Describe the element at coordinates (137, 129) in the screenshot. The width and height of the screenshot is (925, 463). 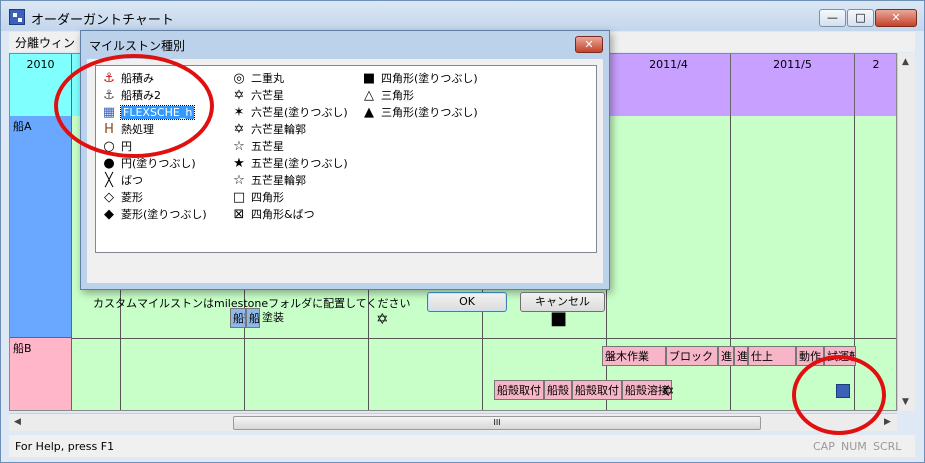
I see `milestone-option-label: 熱処理` at that location.